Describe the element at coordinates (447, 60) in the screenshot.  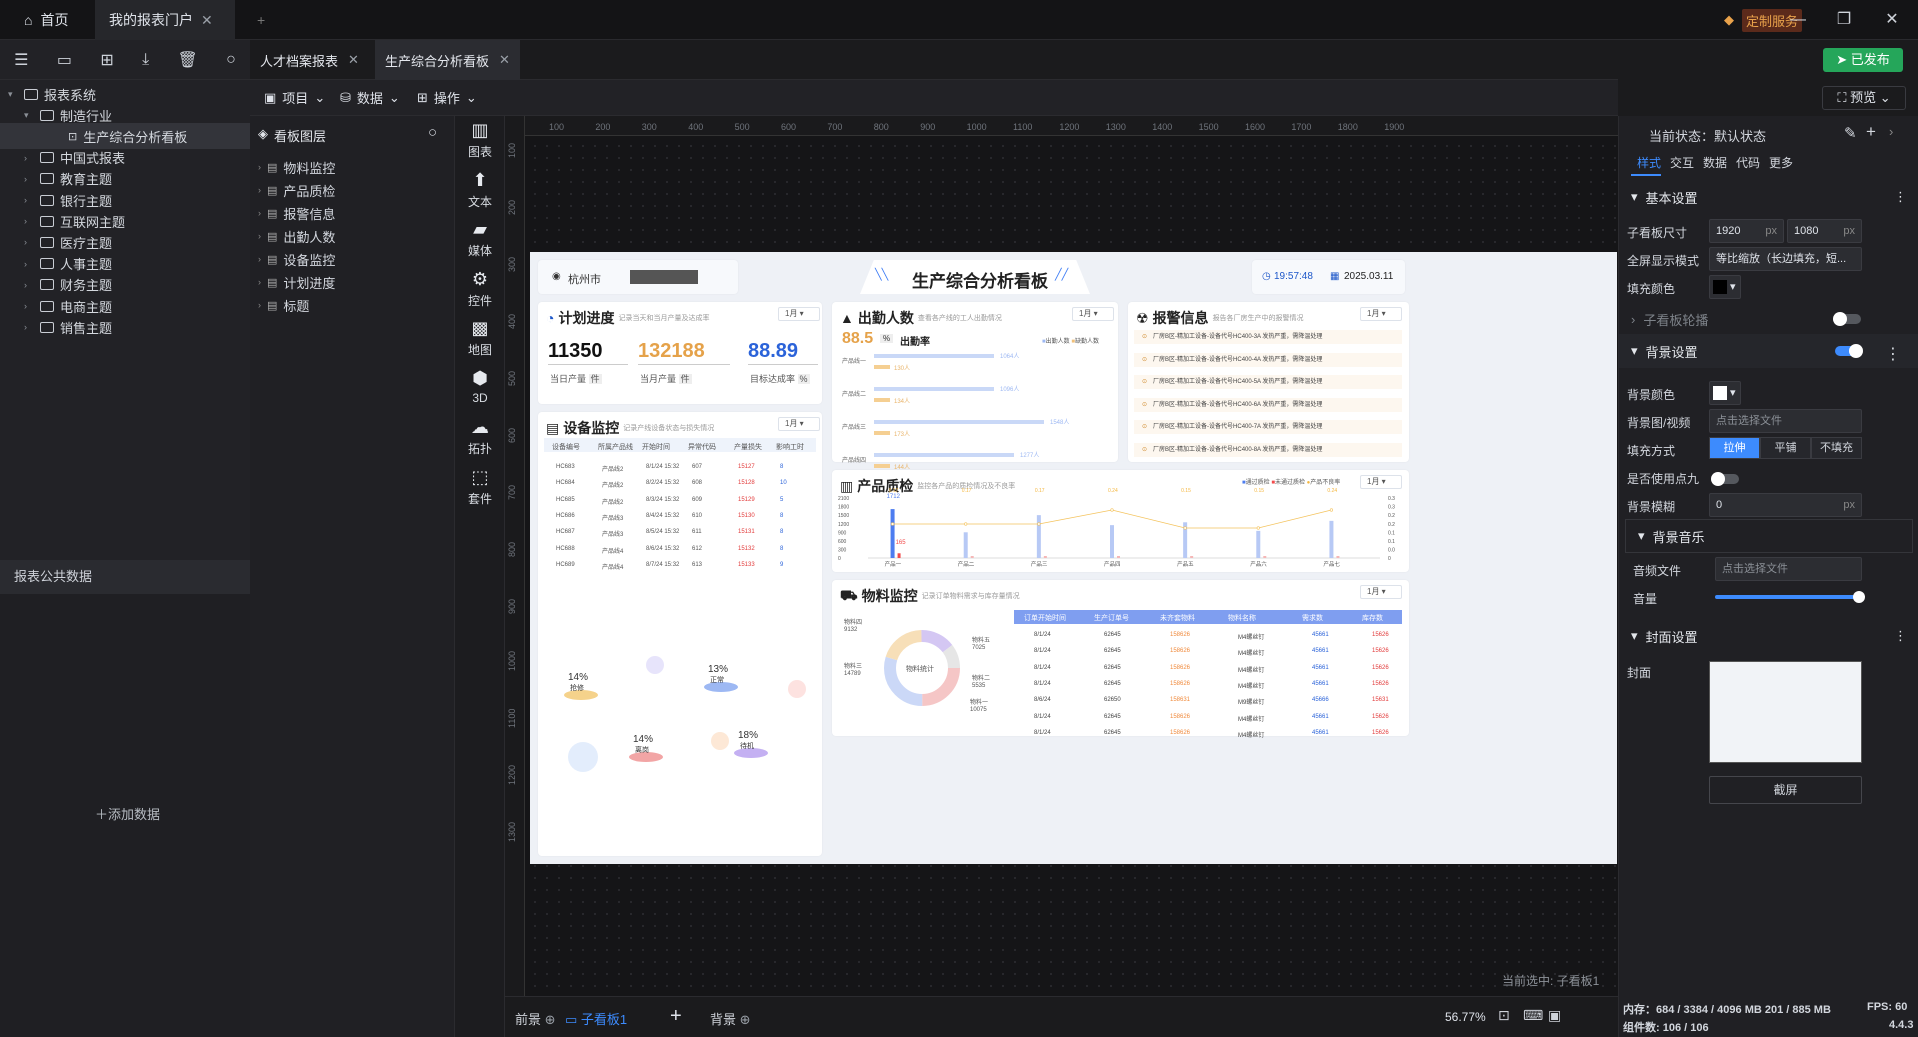
I see `tab-production-dashboard: 生产综合分析看板 ✕` at that location.